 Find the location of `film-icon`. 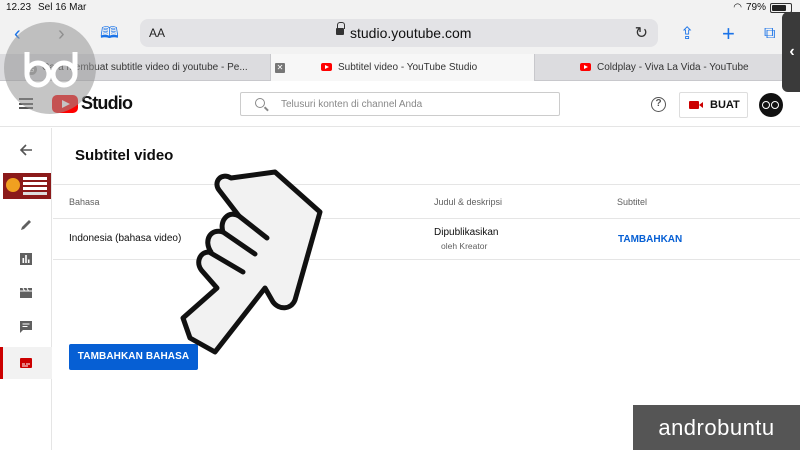

film-icon is located at coordinates (26, 292).